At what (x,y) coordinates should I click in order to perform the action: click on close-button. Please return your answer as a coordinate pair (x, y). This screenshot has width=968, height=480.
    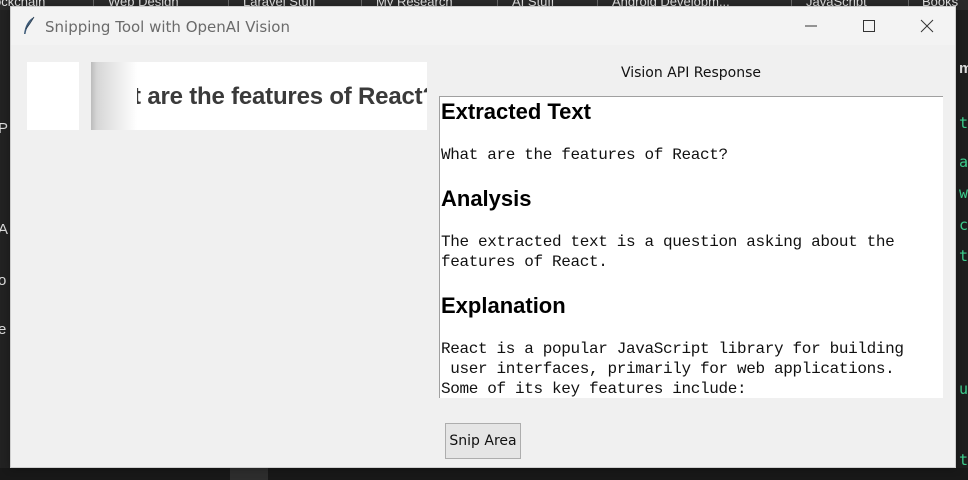
    Looking at the image, I should click on (927, 26).